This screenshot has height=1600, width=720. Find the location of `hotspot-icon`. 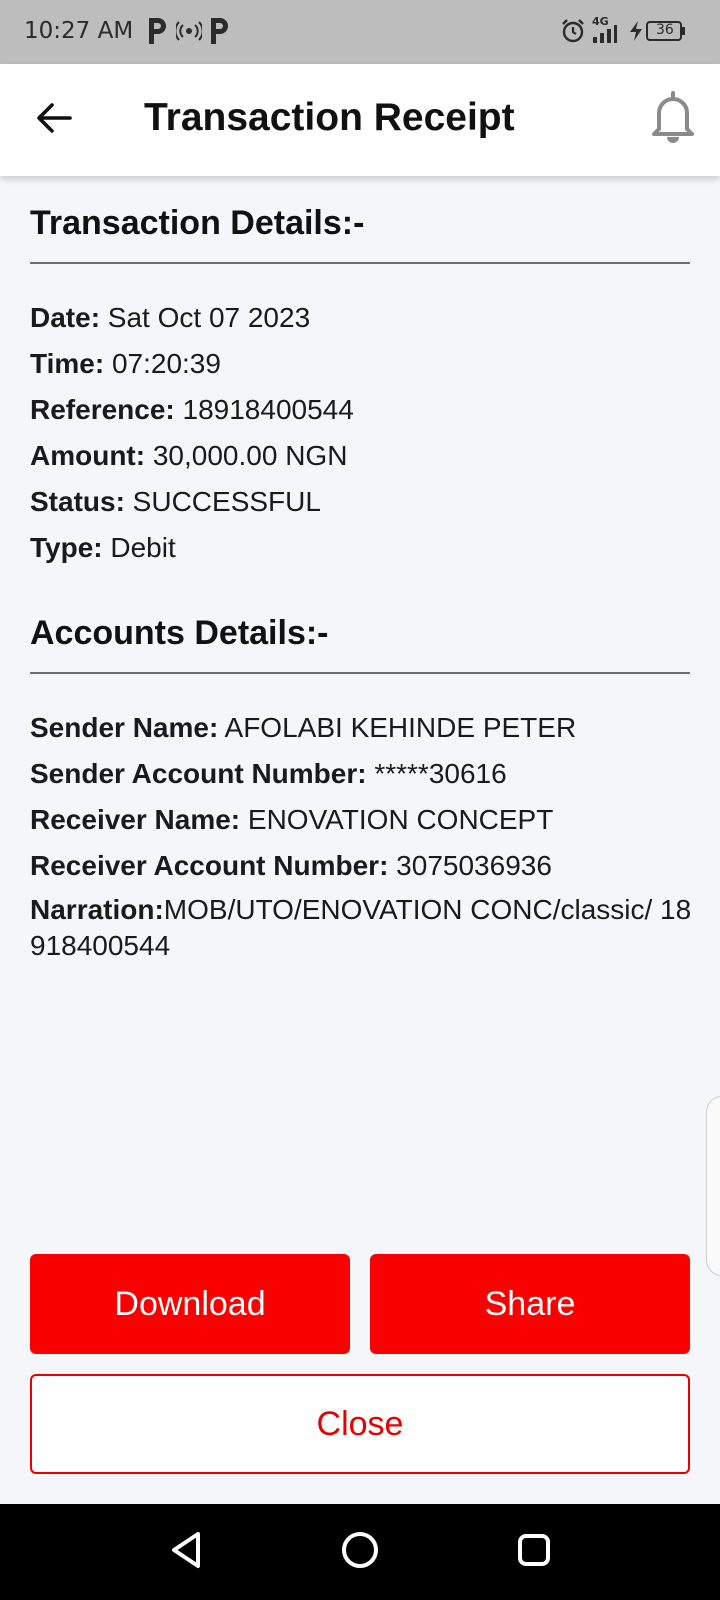

hotspot-icon is located at coordinates (189, 33).